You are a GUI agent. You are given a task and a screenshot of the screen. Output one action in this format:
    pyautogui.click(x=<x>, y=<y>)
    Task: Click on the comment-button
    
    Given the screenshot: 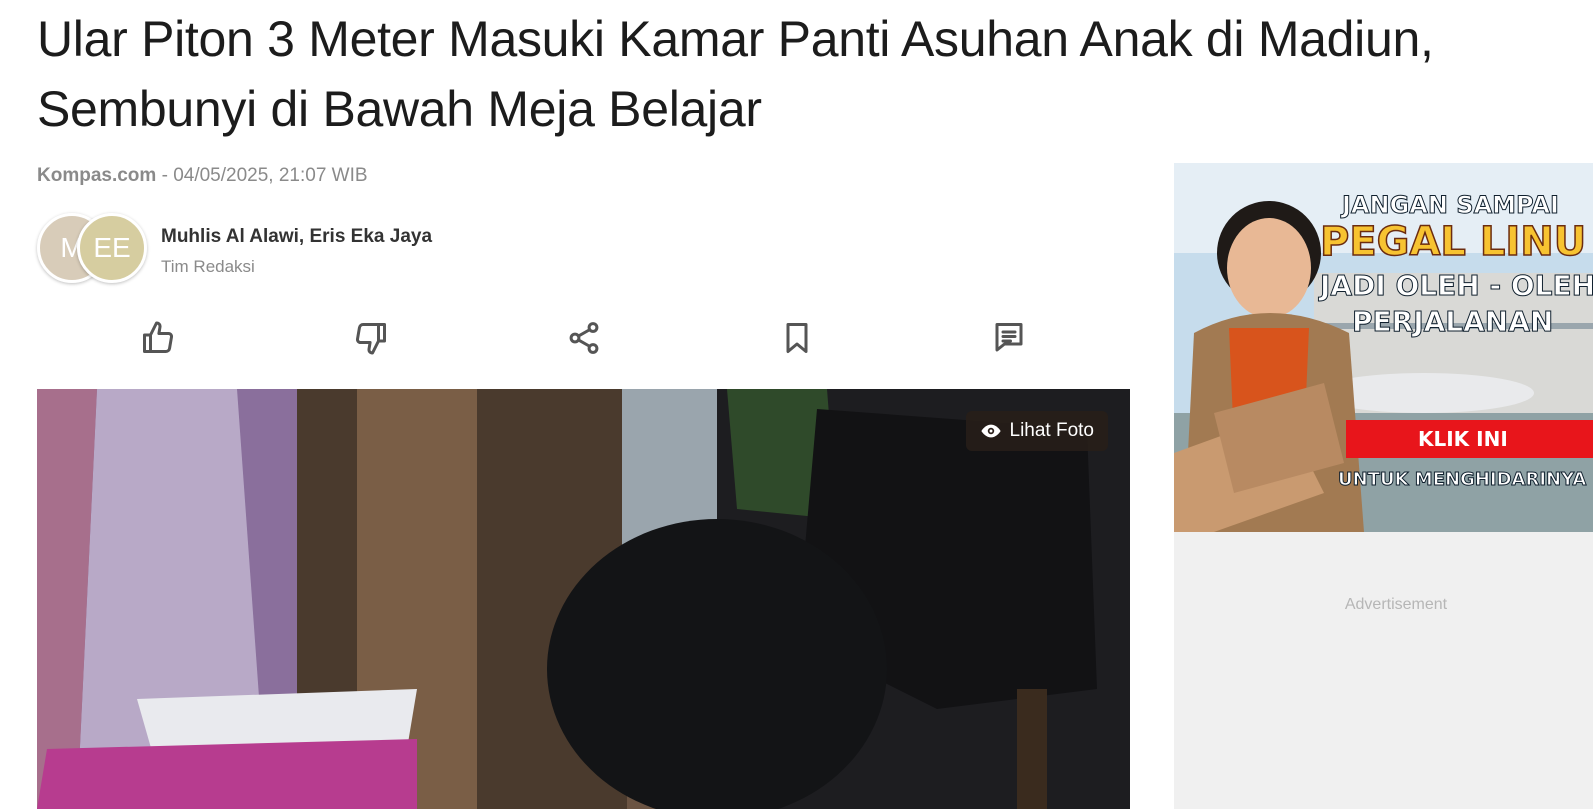 What is the action you would take?
    pyautogui.click(x=1009, y=338)
    